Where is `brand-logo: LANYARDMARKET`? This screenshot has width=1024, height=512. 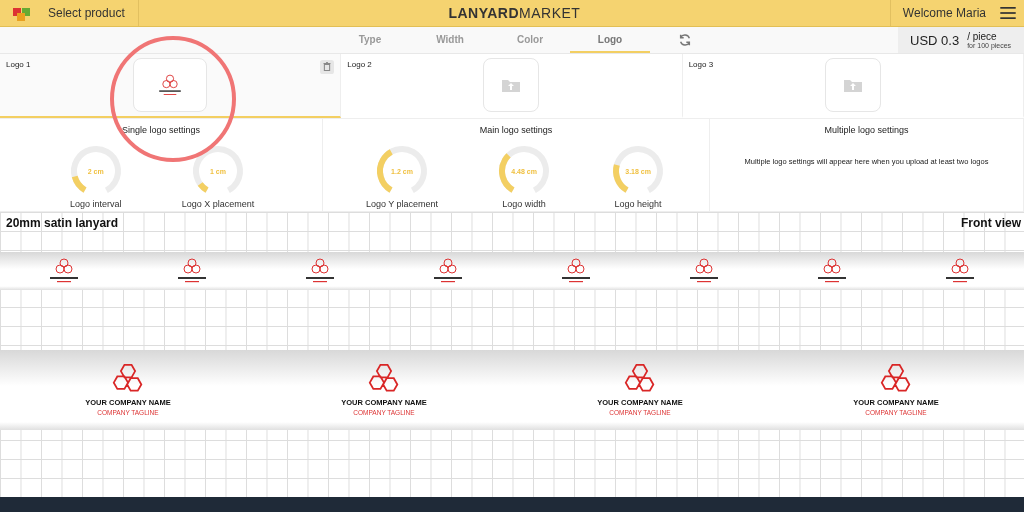
brand-logo: LANYARDMARKET is located at coordinates (514, 13).